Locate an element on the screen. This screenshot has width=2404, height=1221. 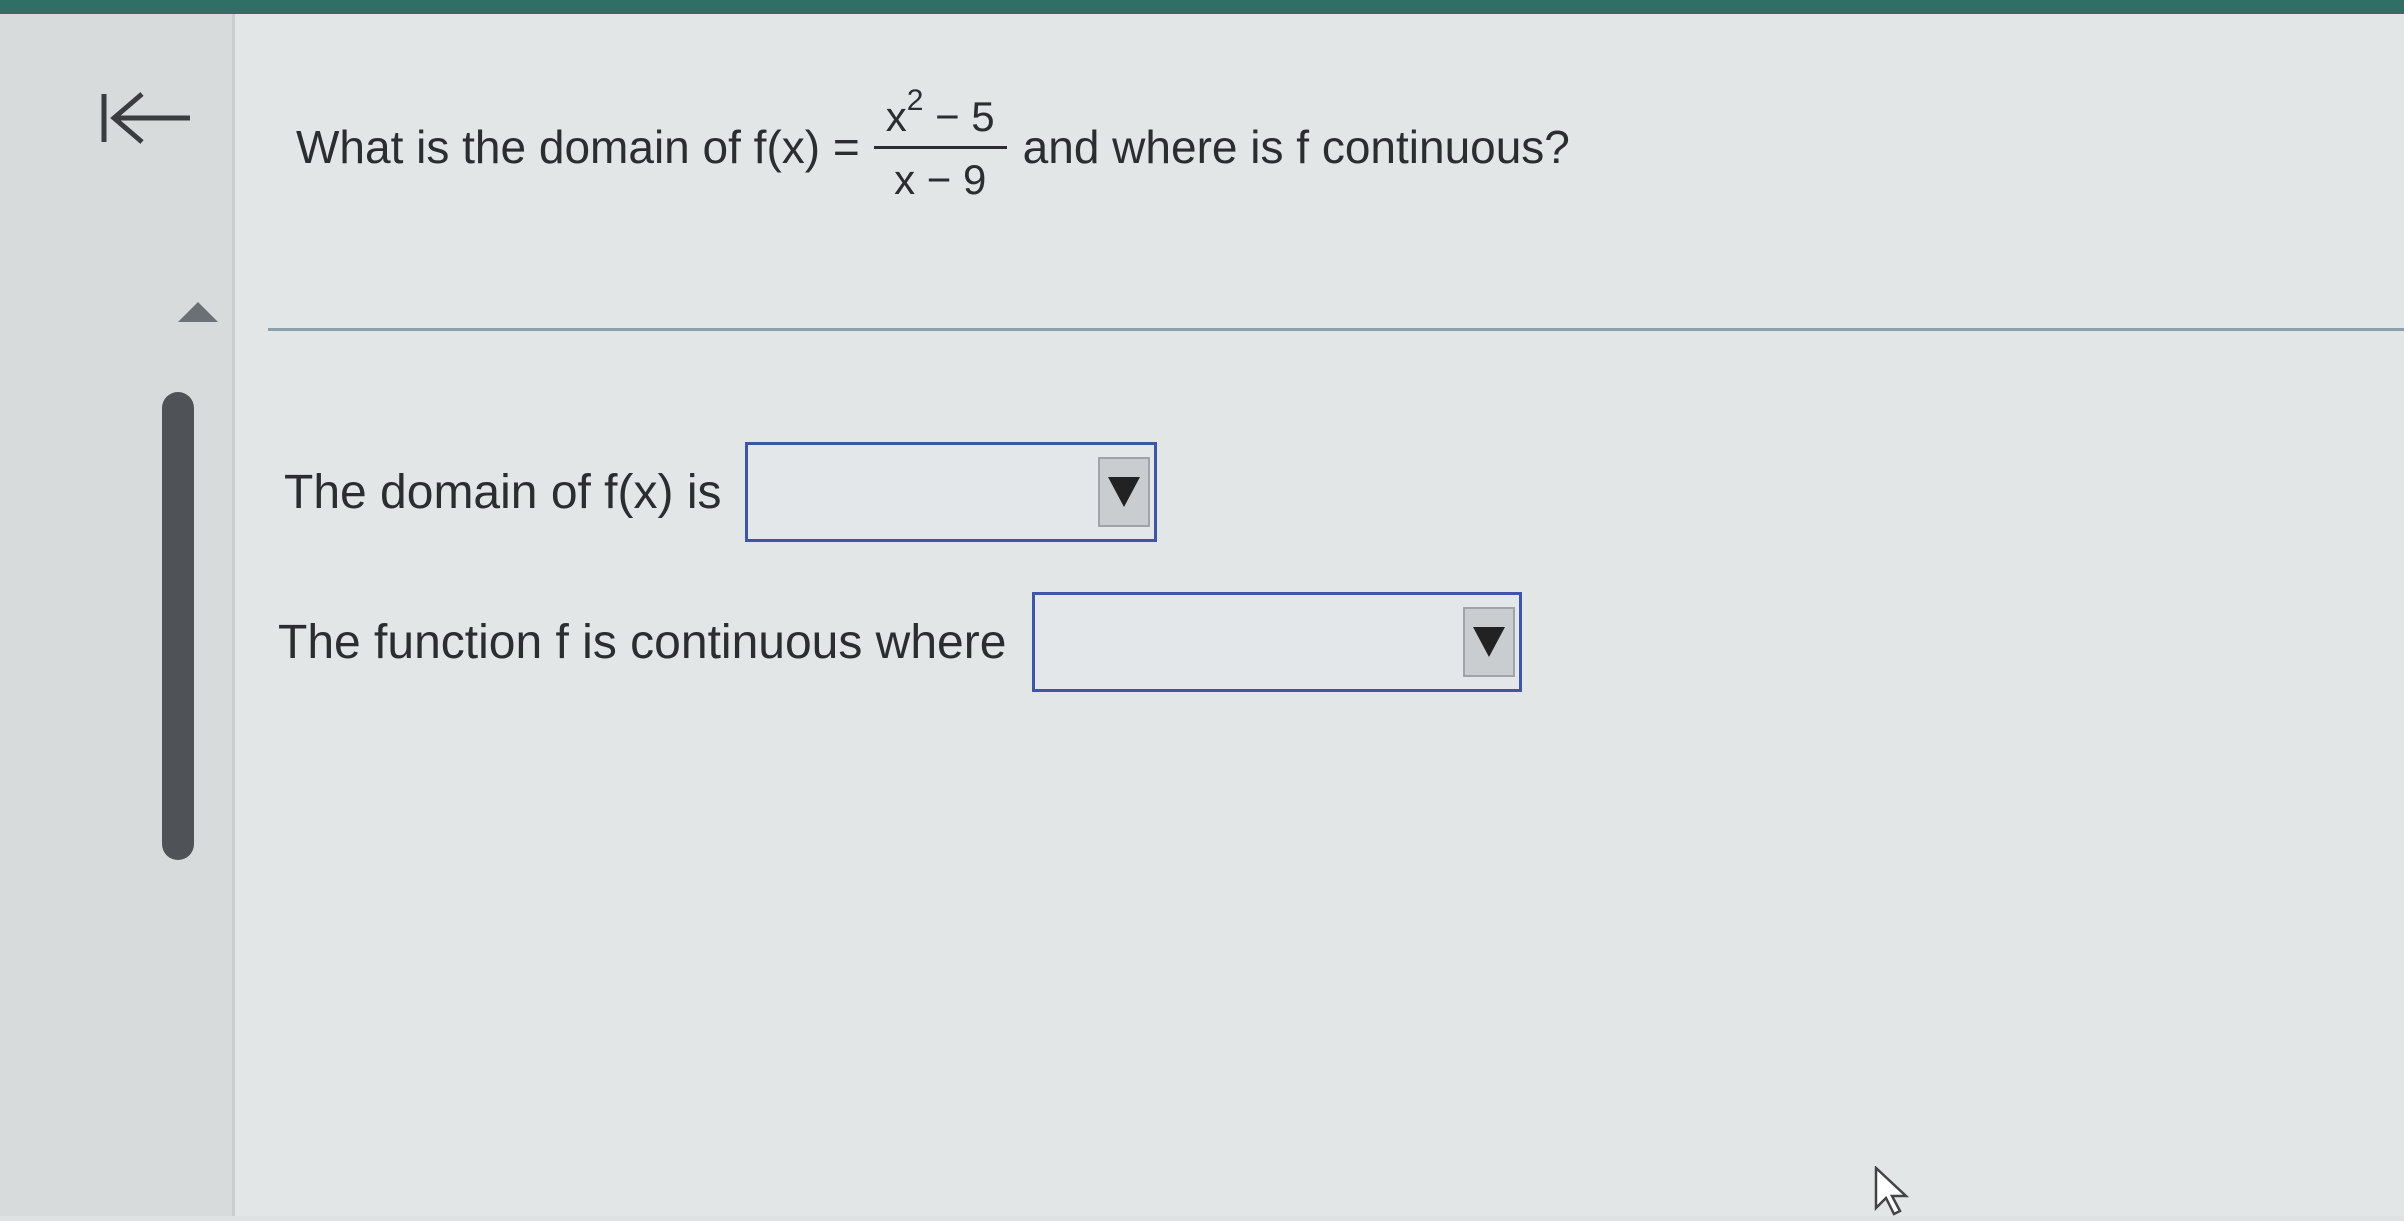
back-to-start-icon is located at coordinates (145, 118).